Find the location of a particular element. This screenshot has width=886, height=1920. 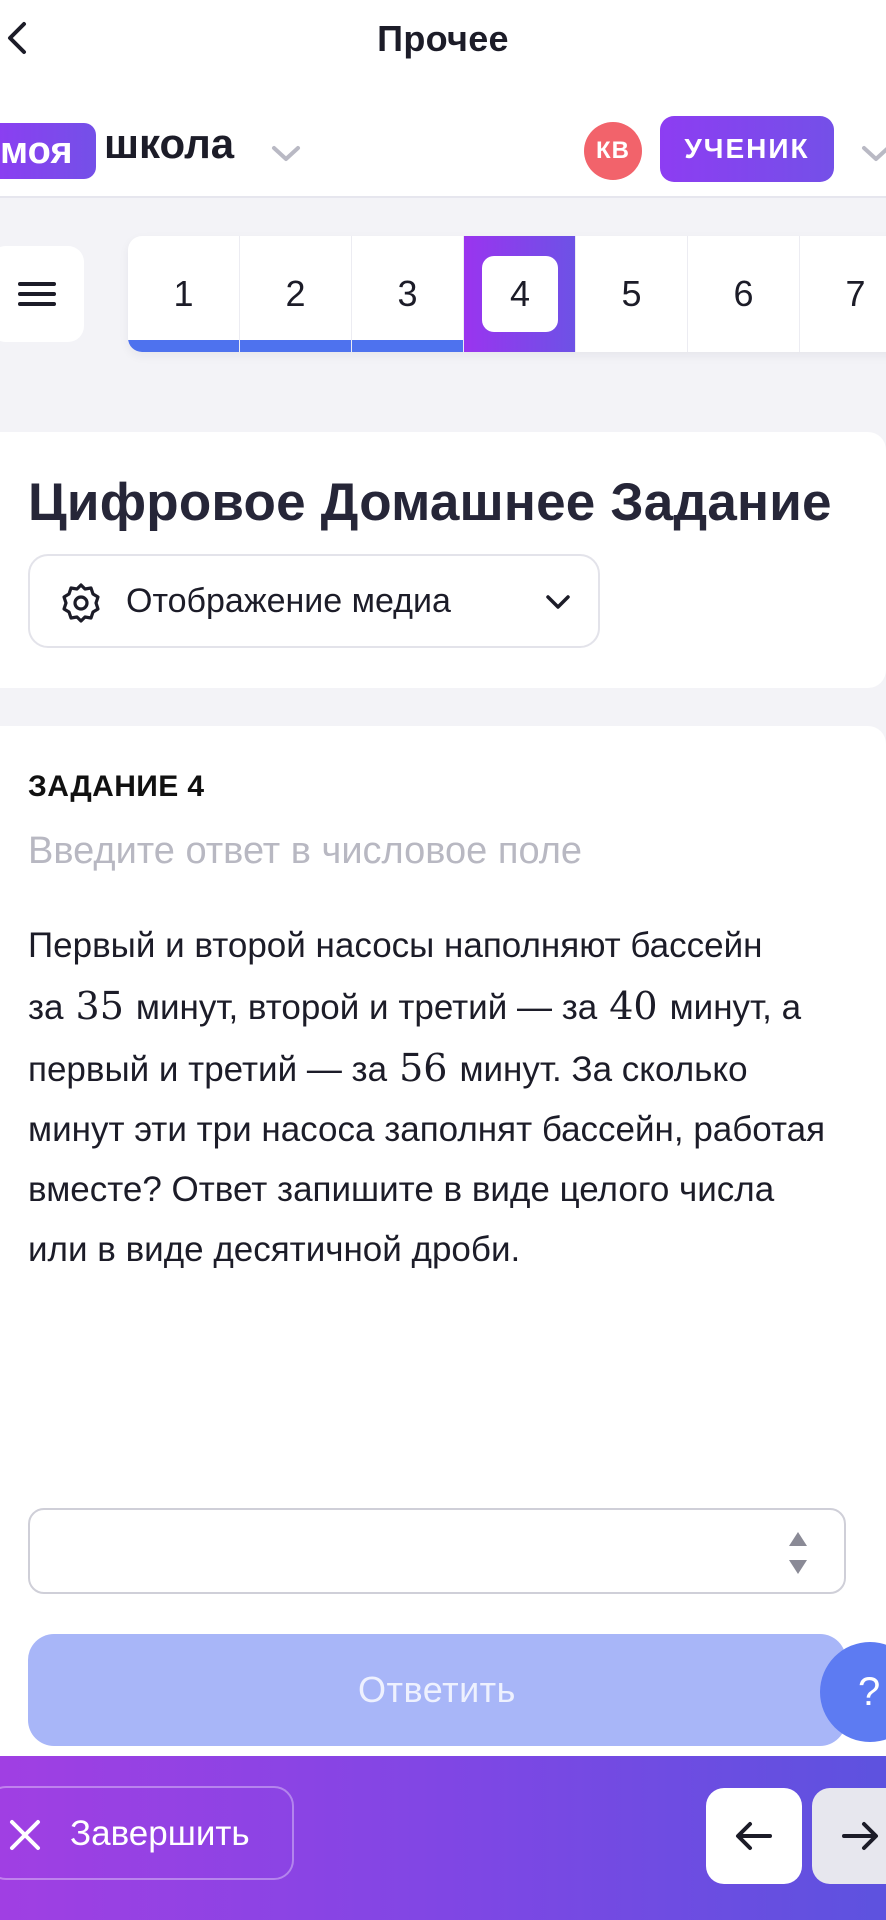

task-number: 35 is located at coordinates (99, 1006).